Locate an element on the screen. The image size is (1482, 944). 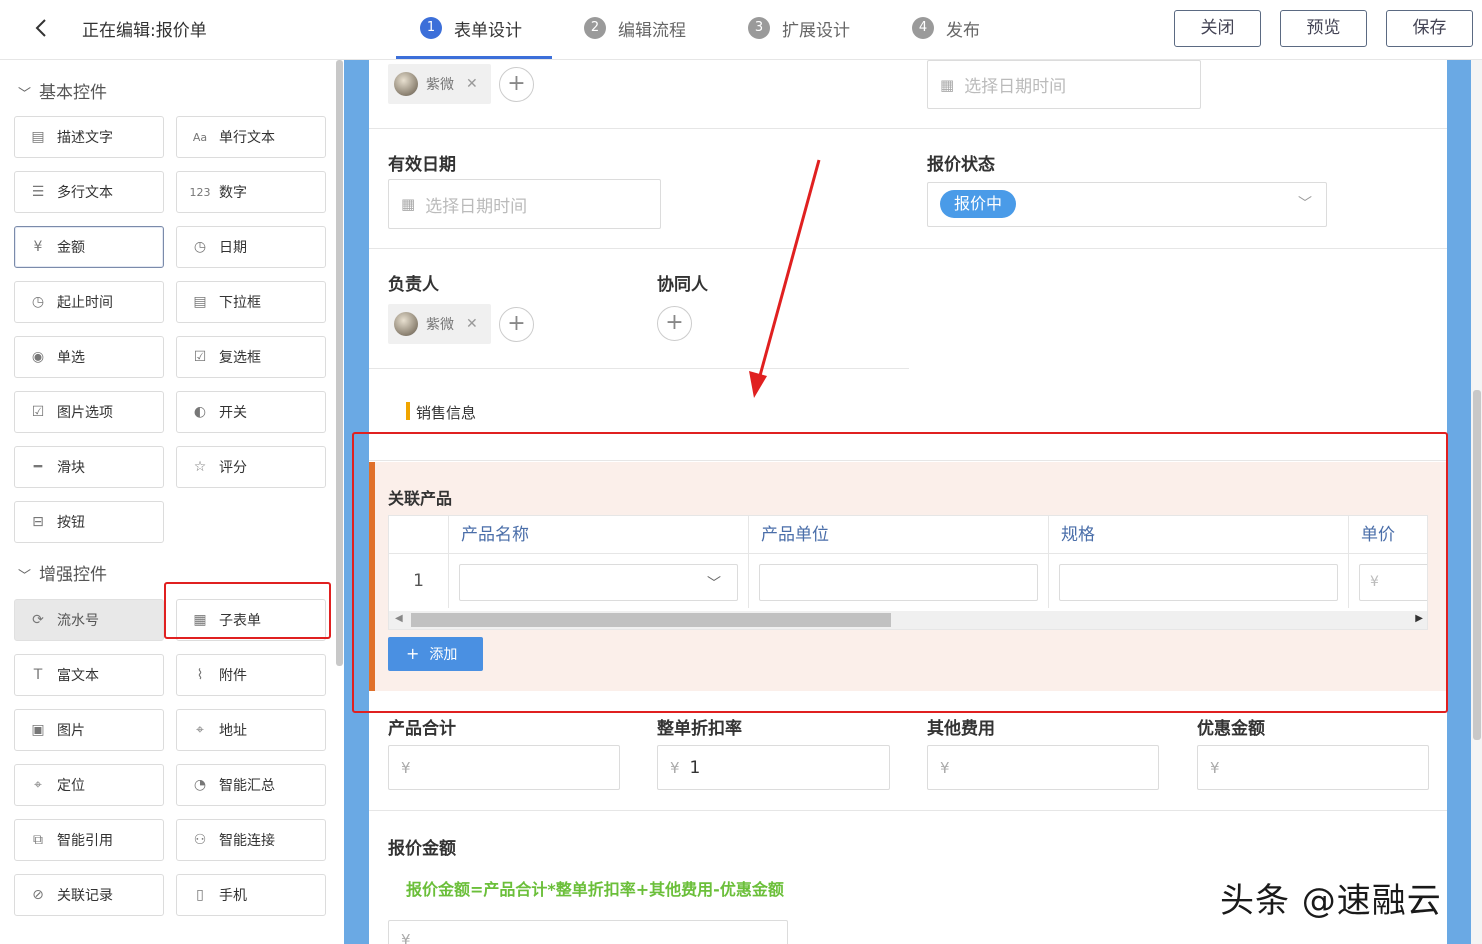
step-nav: 1 表单设计 2 编辑流程 3 扩展设计 4 发布 is located at coordinates (731, 28).